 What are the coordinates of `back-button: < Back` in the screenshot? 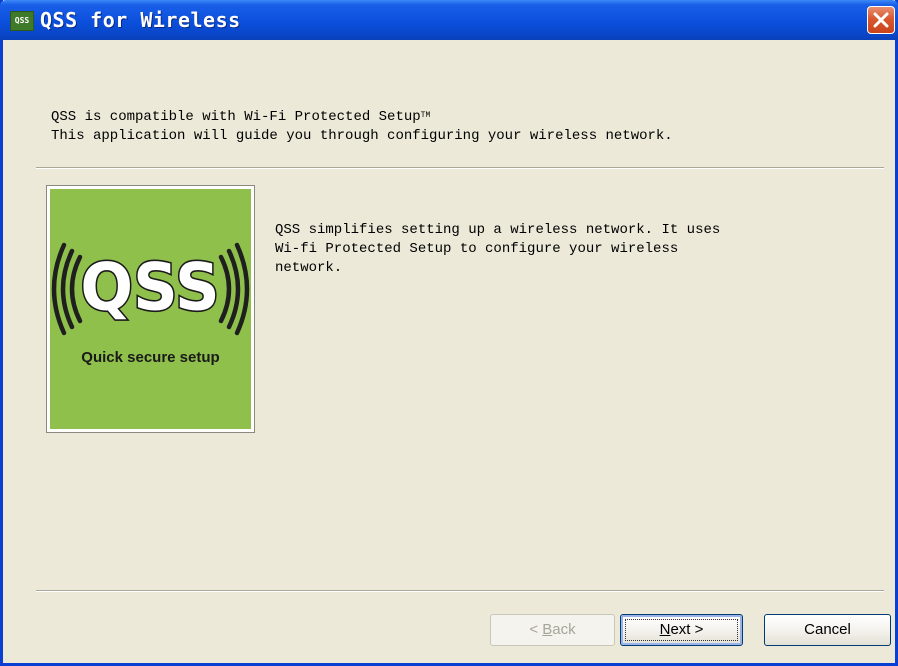 It's located at (552, 630).